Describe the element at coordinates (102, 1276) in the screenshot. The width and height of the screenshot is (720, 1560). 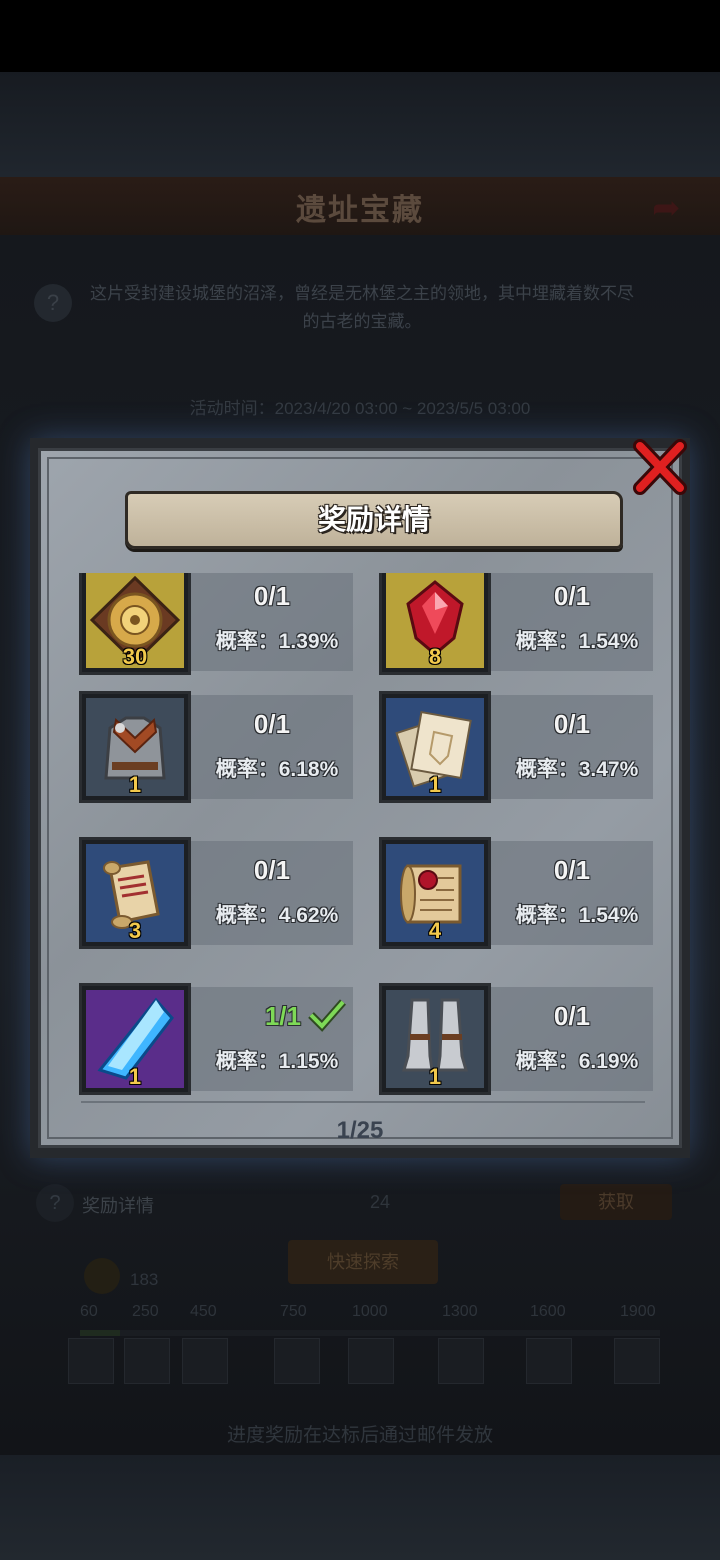
I see `coin-icon` at that location.